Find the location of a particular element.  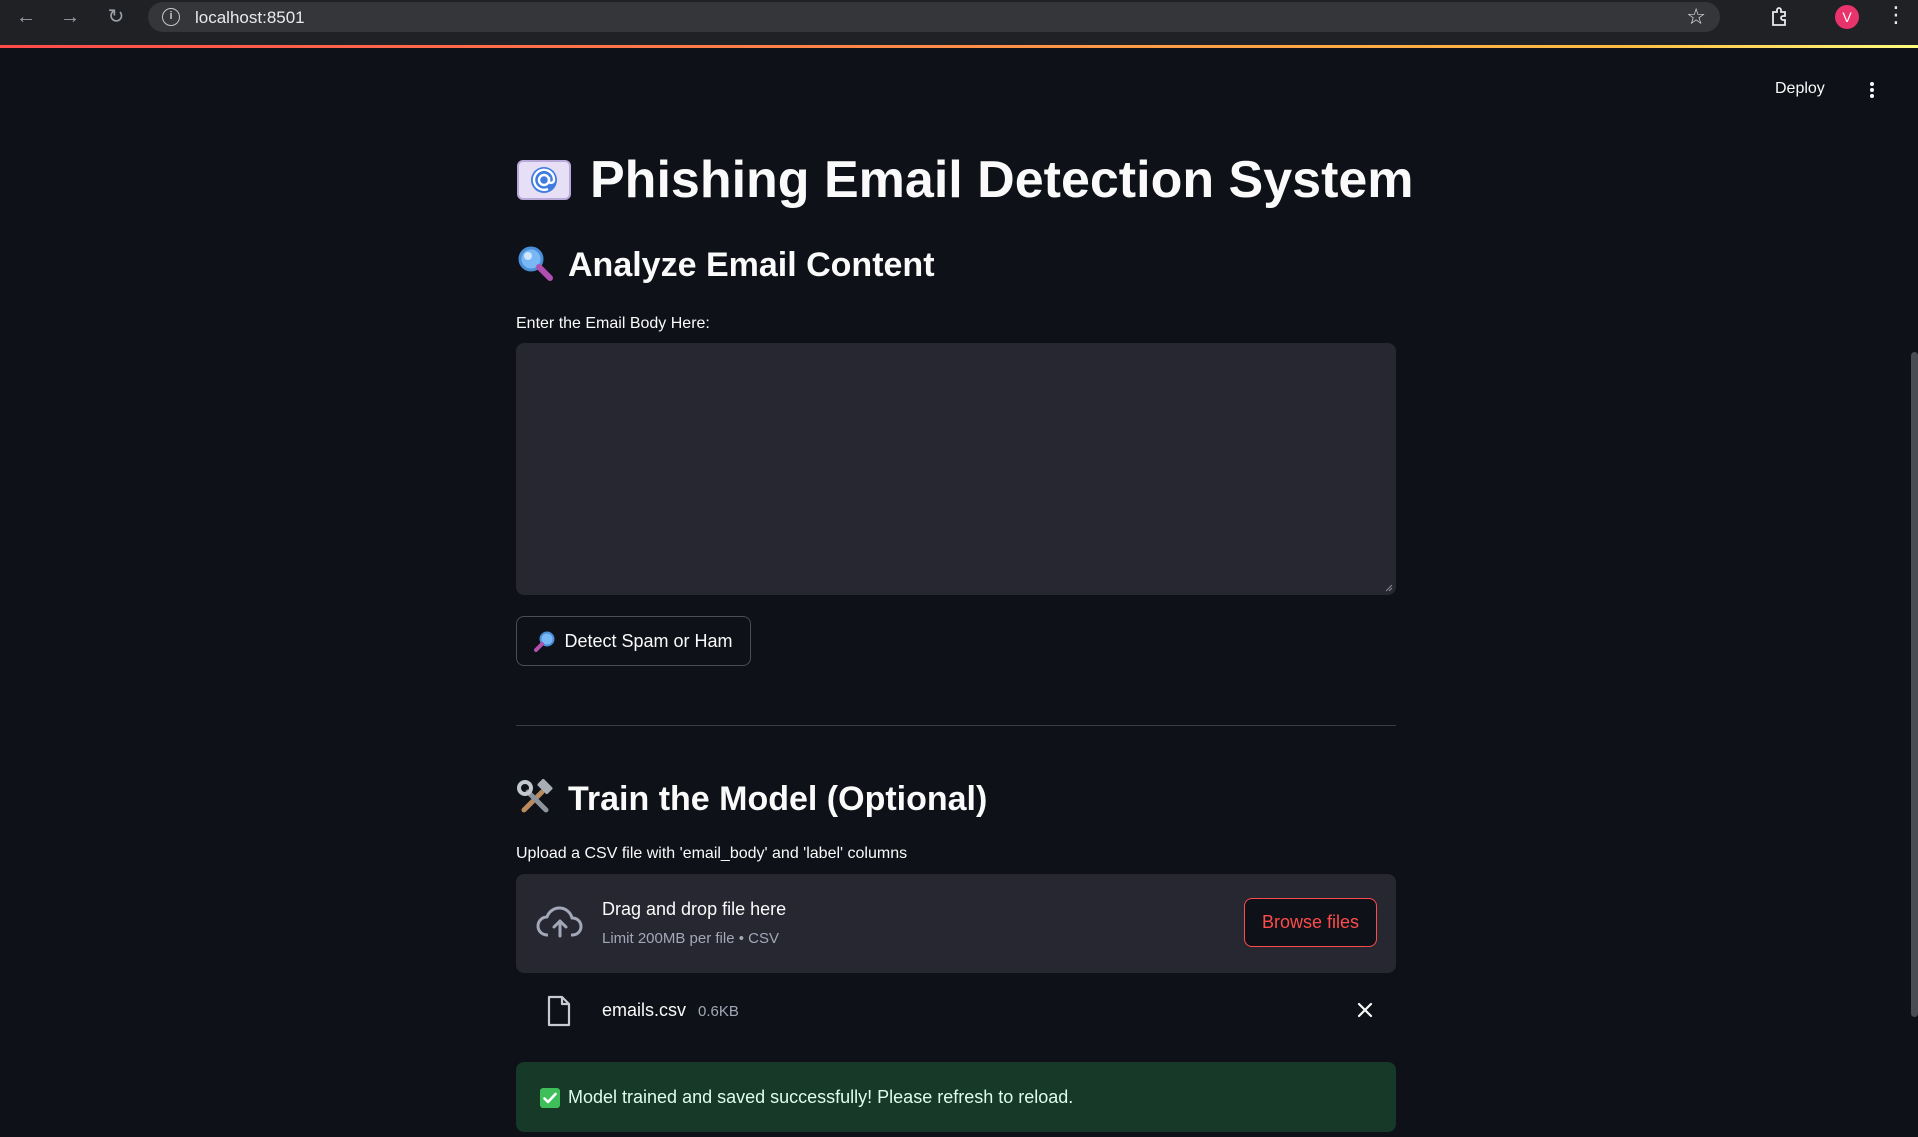

page-scrollbar is located at coordinates (1914, 684).